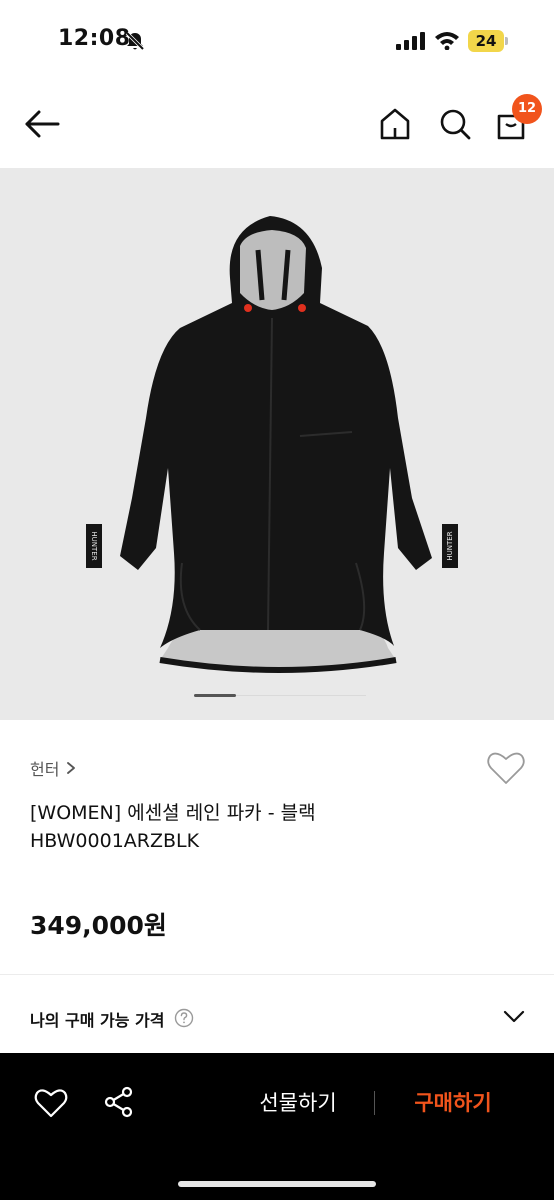  What do you see at coordinates (450, 545) in the screenshot?
I see `sleeve-logo-right: HUNTER` at bounding box center [450, 545].